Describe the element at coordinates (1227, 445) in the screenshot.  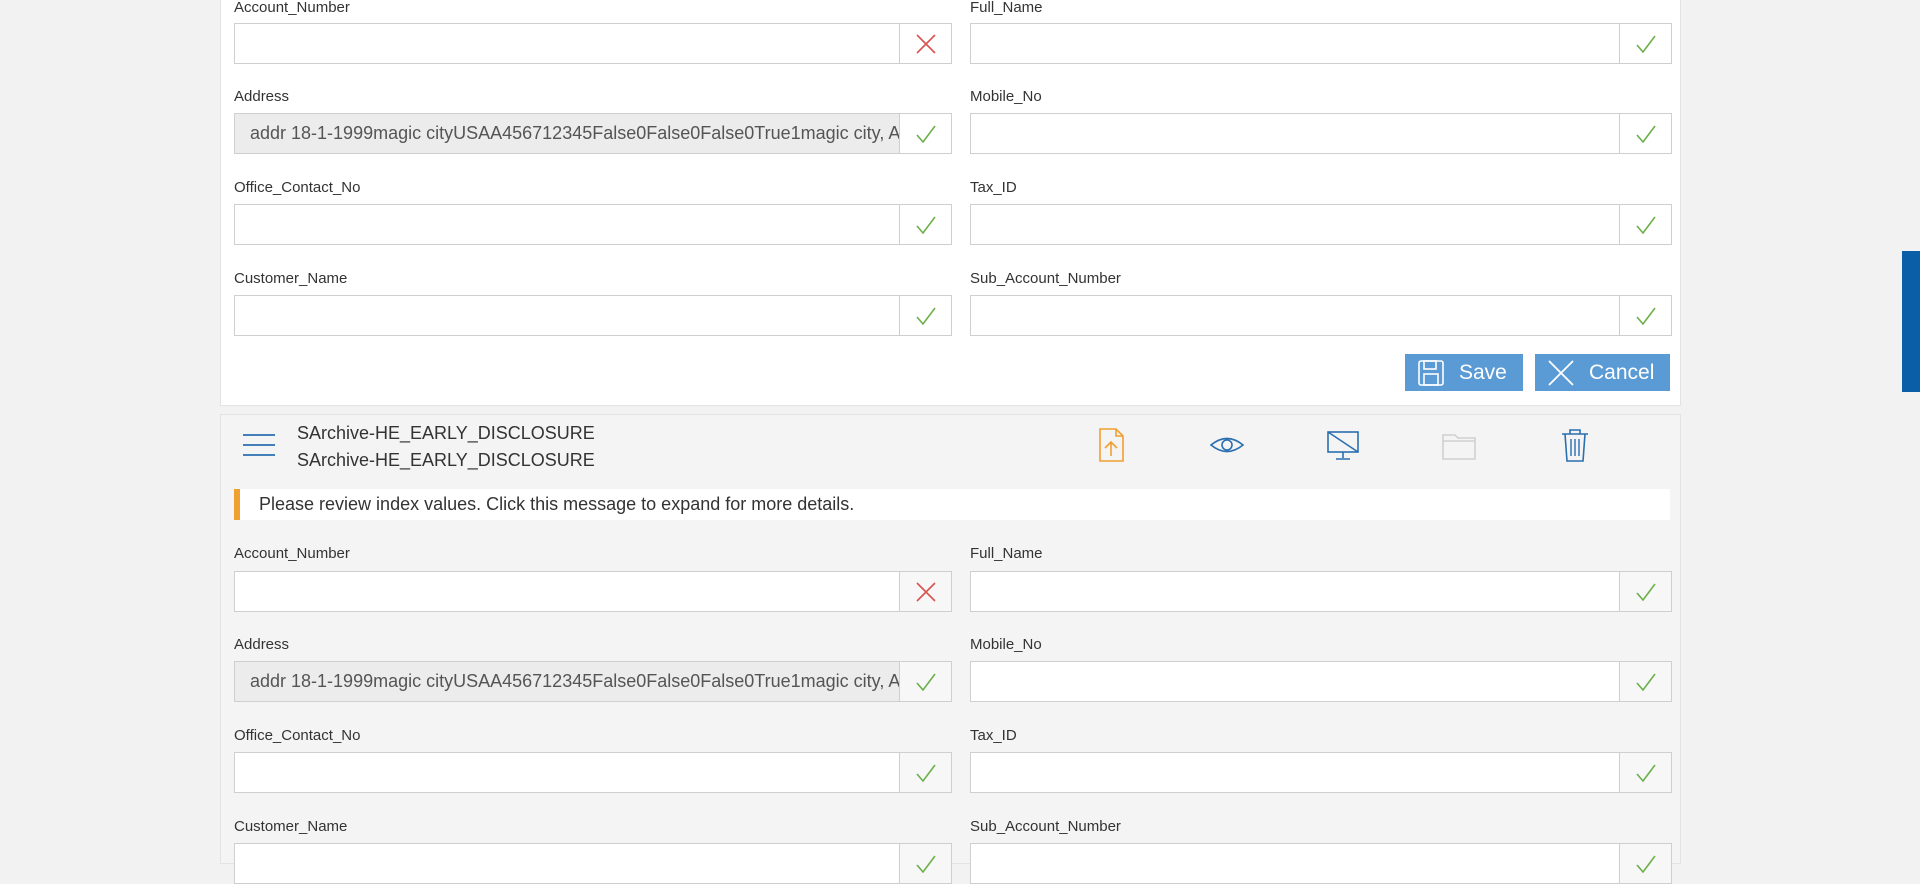
I see `view-icon` at that location.